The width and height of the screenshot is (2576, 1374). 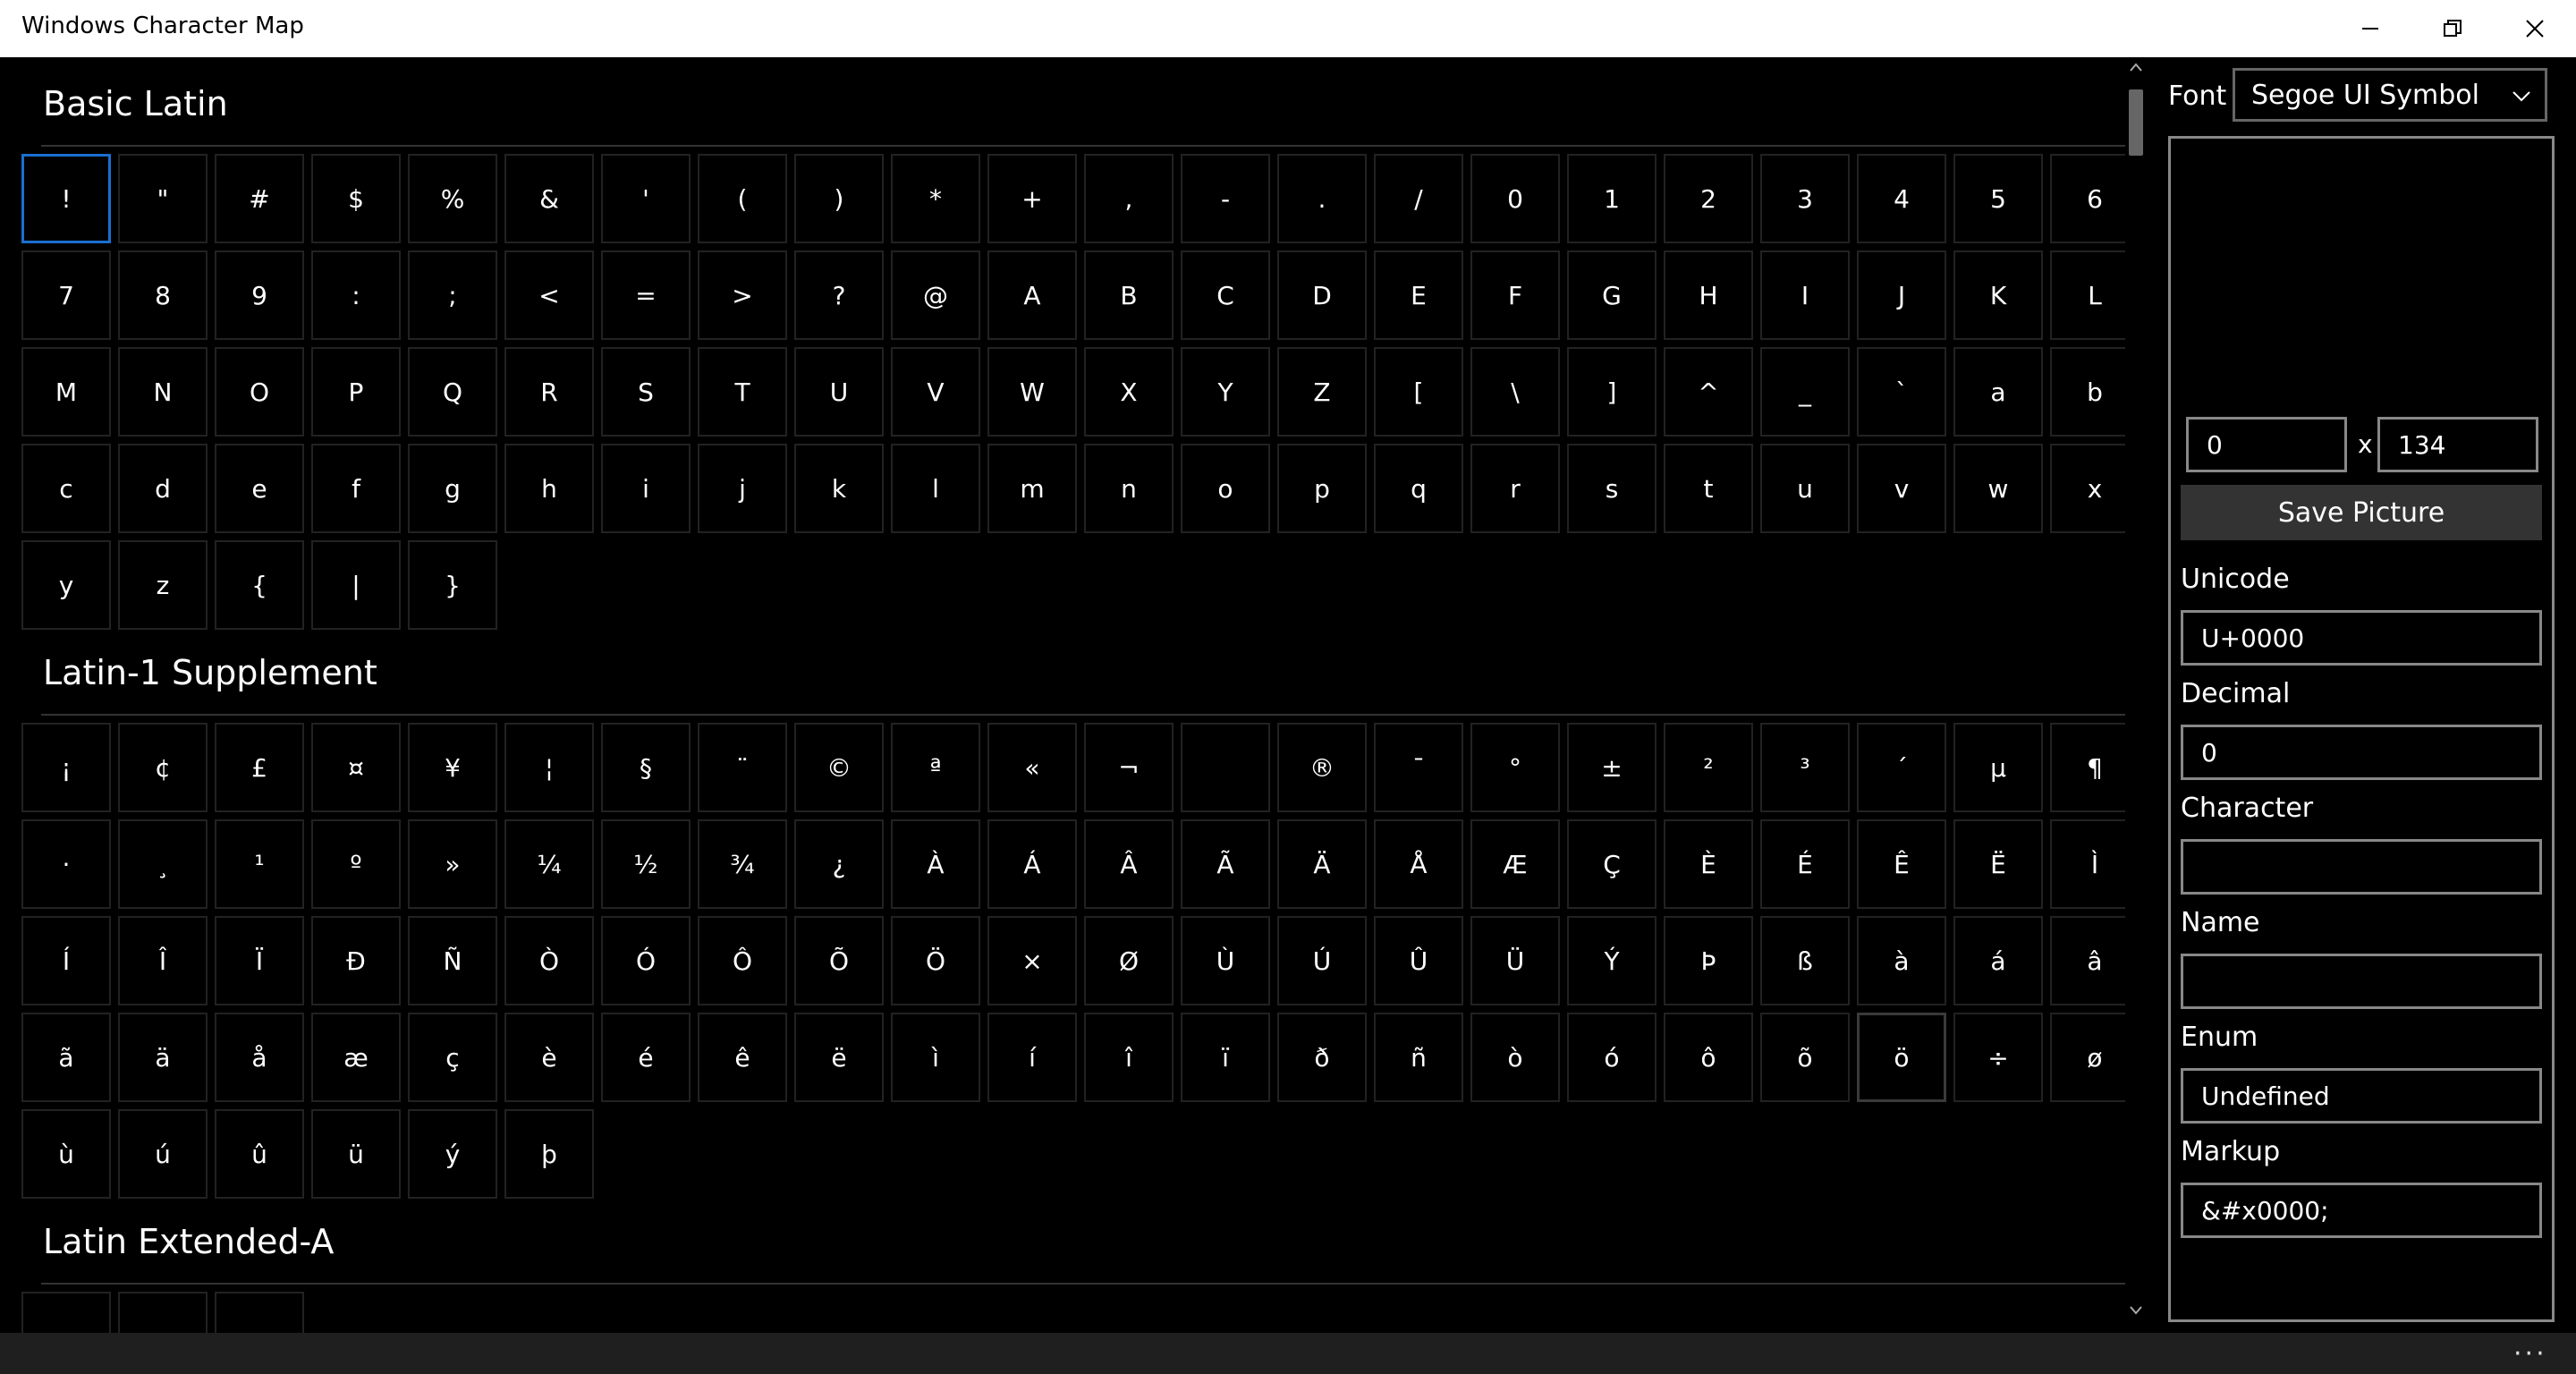 What do you see at coordinates (1998, 864) in the screenshot?
I see `character-cell: Ë` at bounding box center [1998, 864].